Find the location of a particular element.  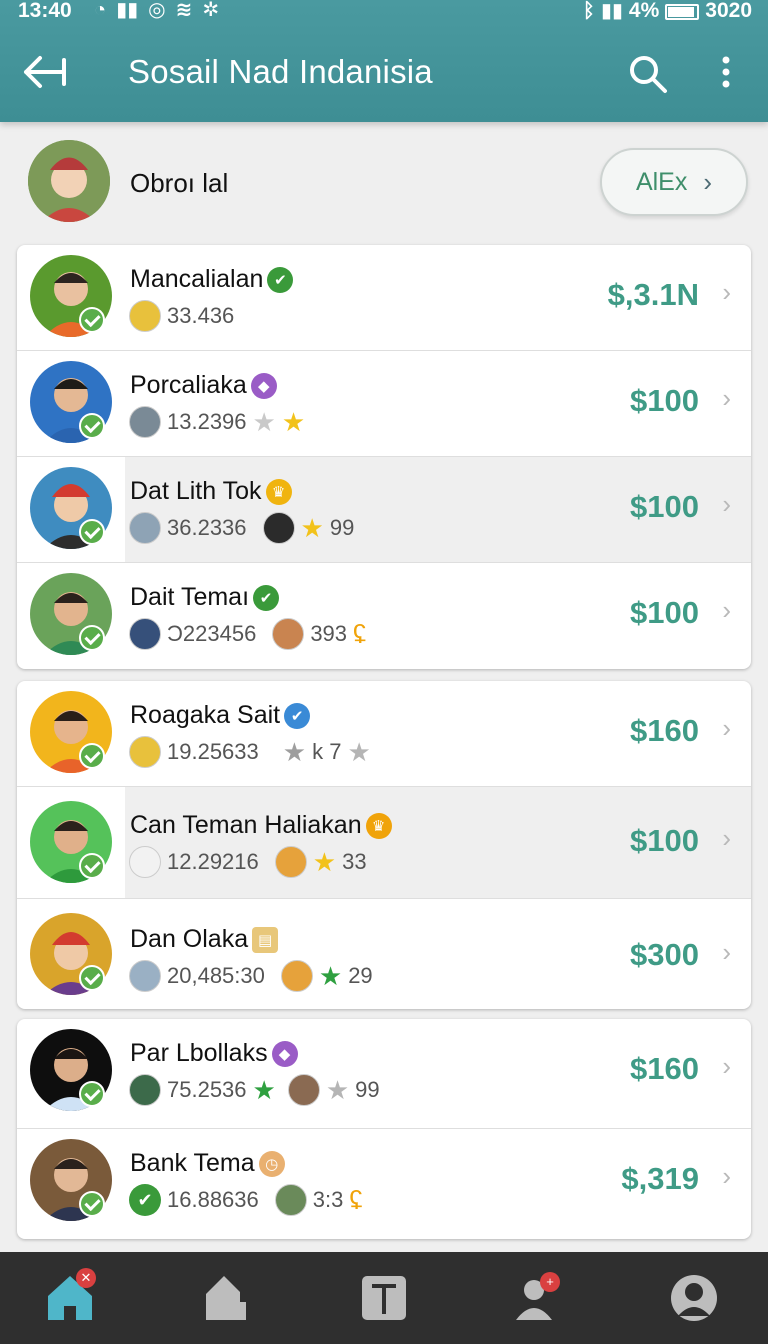

list-item: Dait Temaı ✔ Ͻ223456 393 ʢ $100 › is located at coordinates (384, 616).